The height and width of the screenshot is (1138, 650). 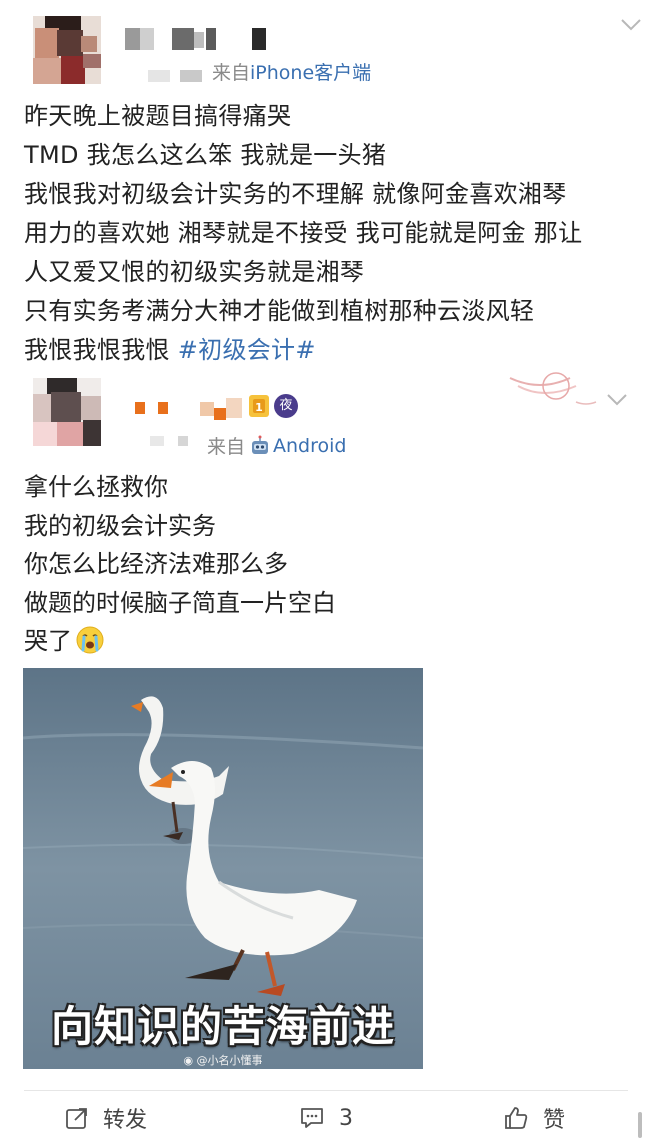 I want to click on post-text-last: 哭了, so click(x=48, y=641).